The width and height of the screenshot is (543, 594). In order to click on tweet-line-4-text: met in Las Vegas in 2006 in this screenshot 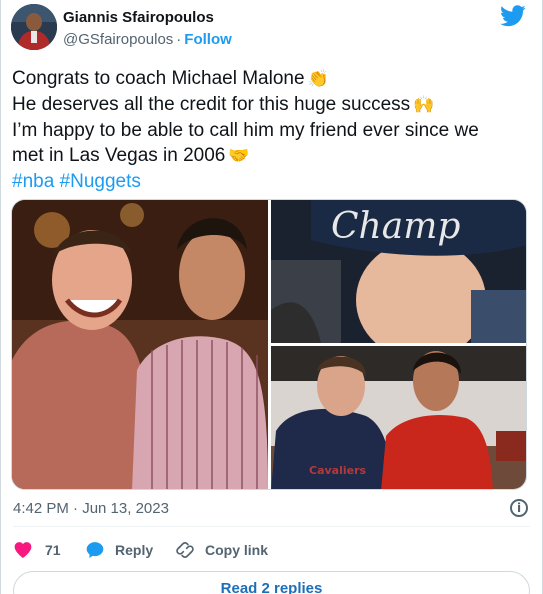, I will do `click(119, 155)`.